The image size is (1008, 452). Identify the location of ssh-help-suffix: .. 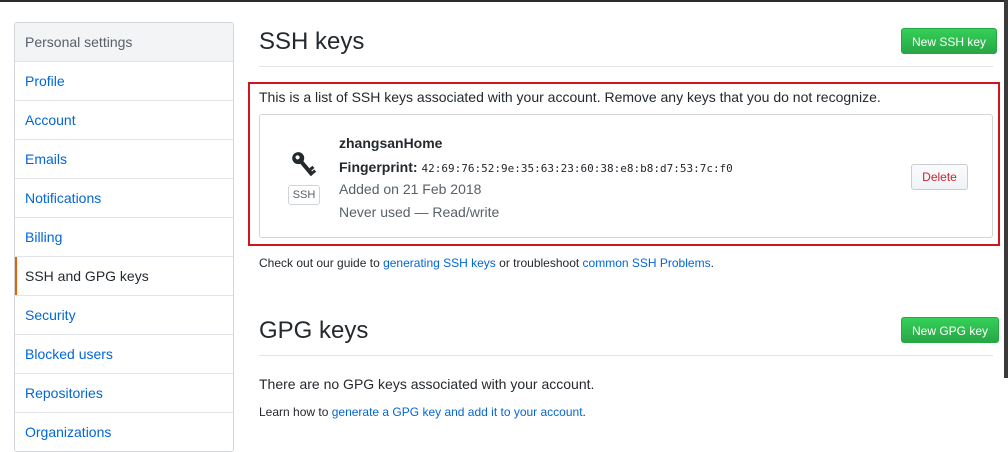
(712, 263).